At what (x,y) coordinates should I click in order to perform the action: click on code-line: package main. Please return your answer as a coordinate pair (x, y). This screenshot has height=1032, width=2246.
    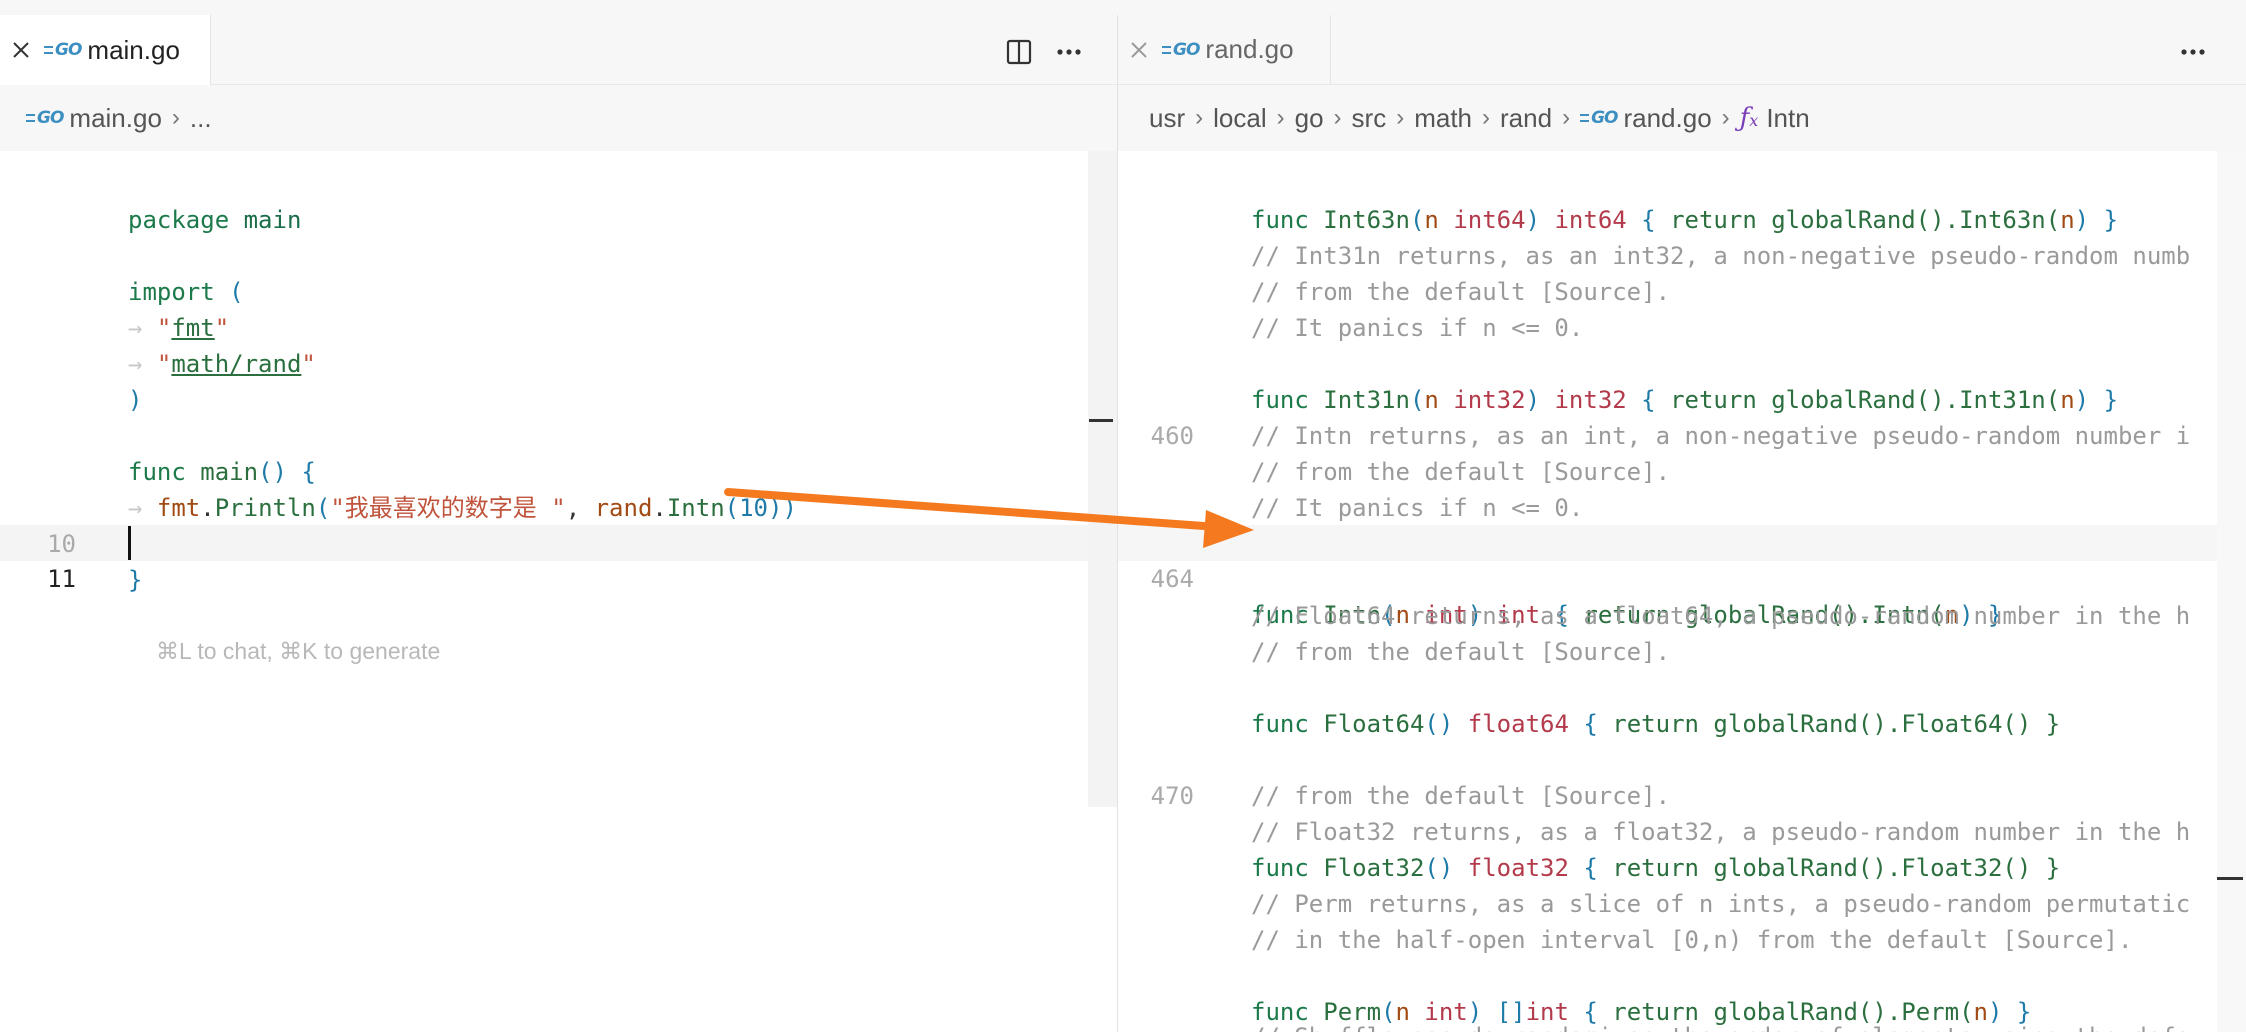
    Looking at the image, I should click on (215, 220).